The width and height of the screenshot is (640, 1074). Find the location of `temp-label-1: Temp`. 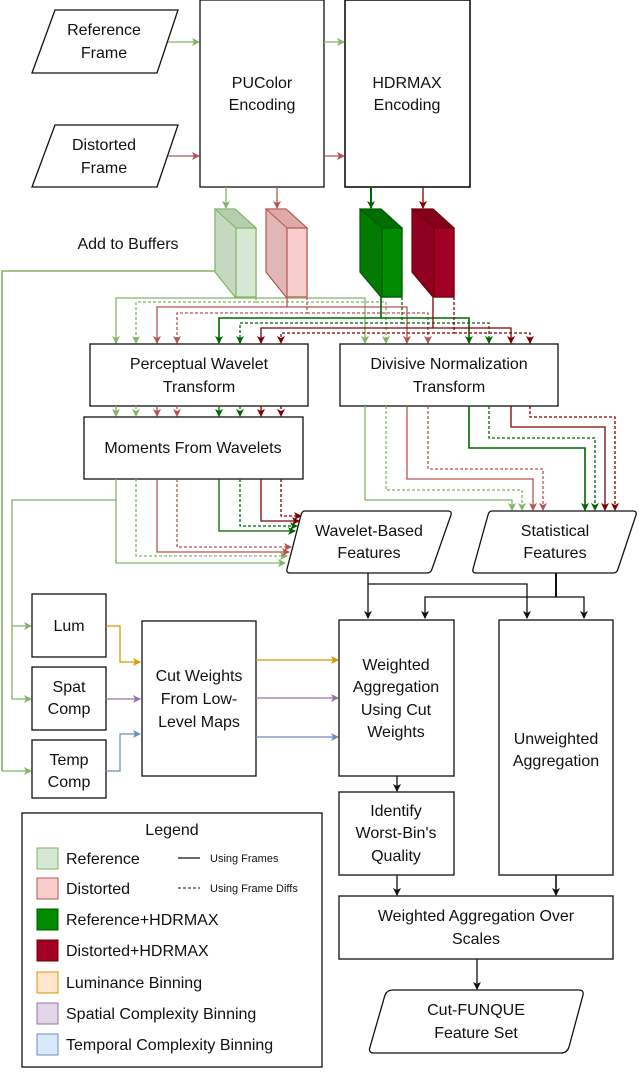

temp-label-1: Temp is located at coordinates (68, 760).